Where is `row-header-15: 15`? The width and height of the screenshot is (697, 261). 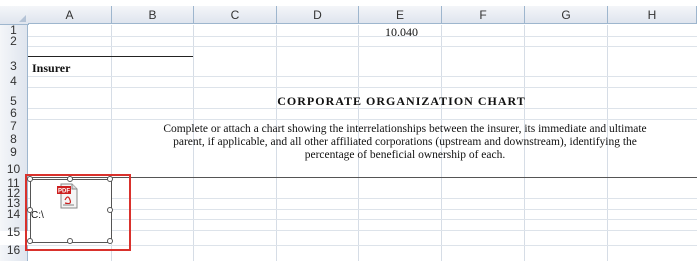
row-header-15: 15 is located at coordinates (14, 229).